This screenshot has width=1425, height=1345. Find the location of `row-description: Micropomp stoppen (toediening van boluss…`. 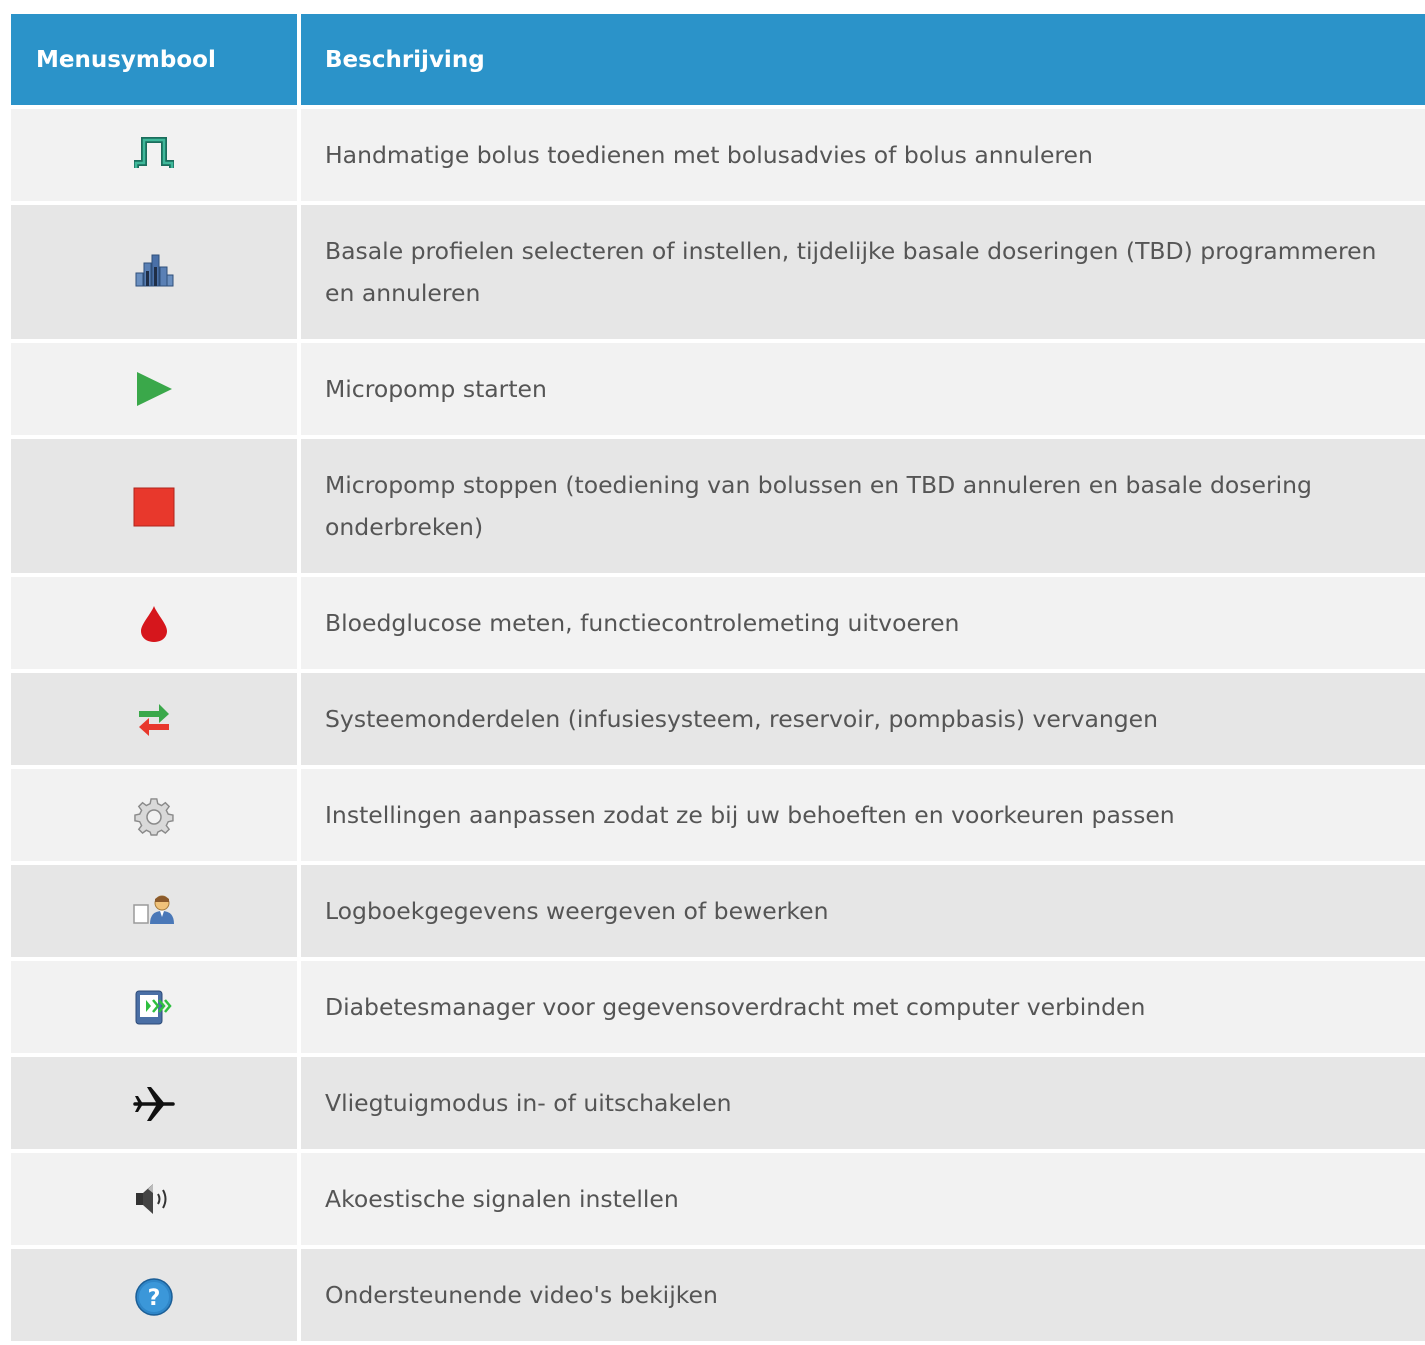

row-description: Micropomp stoppen (toediening van boluss… is located at coordinates (863, 506).